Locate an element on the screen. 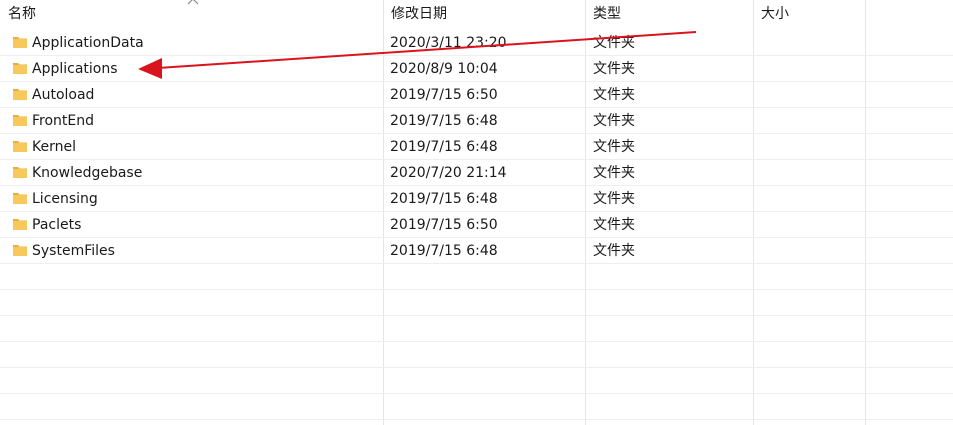 The image size is (953, 425). column-header-size-label: 大小 is located at coordinates (775, 14).